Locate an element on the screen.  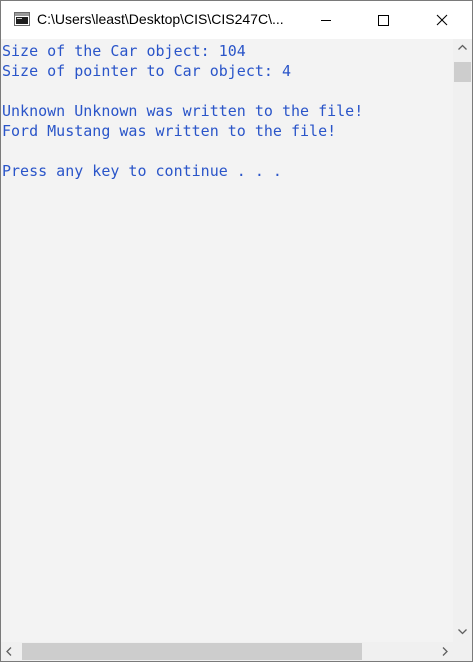
horizontal-scrollbar is located at coordinates (227, 651).